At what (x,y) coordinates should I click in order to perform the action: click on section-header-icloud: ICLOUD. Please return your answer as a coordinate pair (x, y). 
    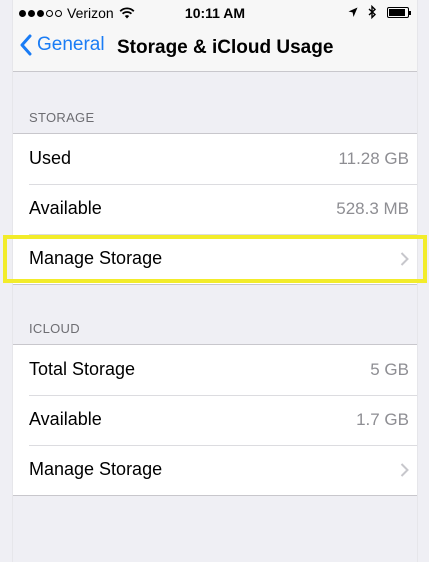
    Looking at the image, I should click on (54, 328).